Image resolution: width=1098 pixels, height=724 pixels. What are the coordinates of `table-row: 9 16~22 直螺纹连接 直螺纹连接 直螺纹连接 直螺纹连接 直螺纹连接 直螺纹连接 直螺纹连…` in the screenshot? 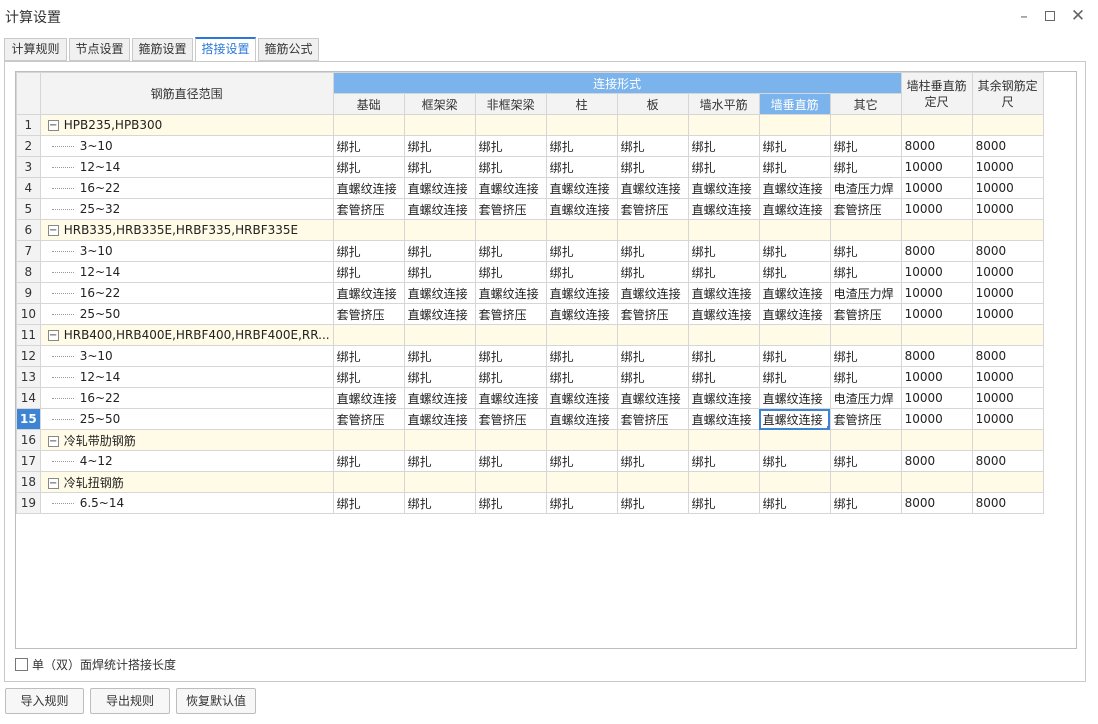 It's located at (530, 293).